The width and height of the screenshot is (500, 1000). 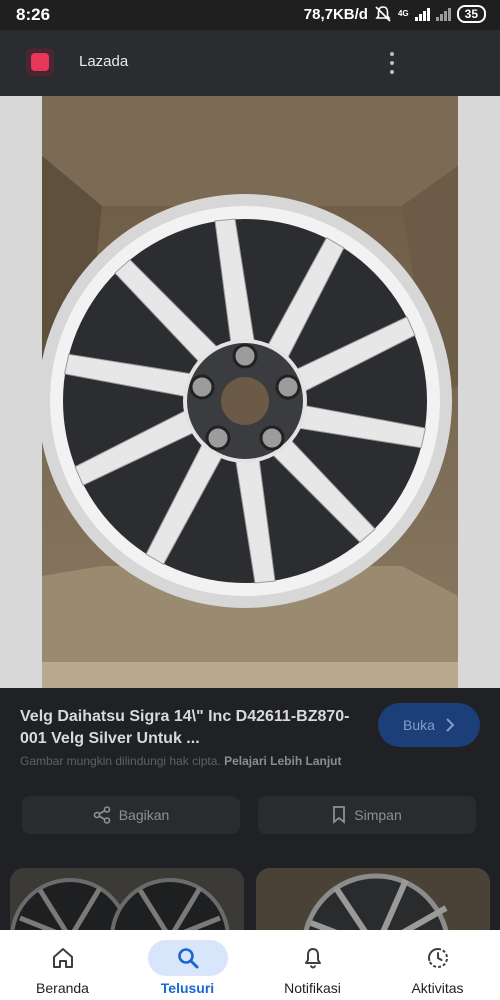 What do you see at coordinates (40, 62) in the screenshot?
I see `lazada-logo-icon` at bounding box center [40, 62].